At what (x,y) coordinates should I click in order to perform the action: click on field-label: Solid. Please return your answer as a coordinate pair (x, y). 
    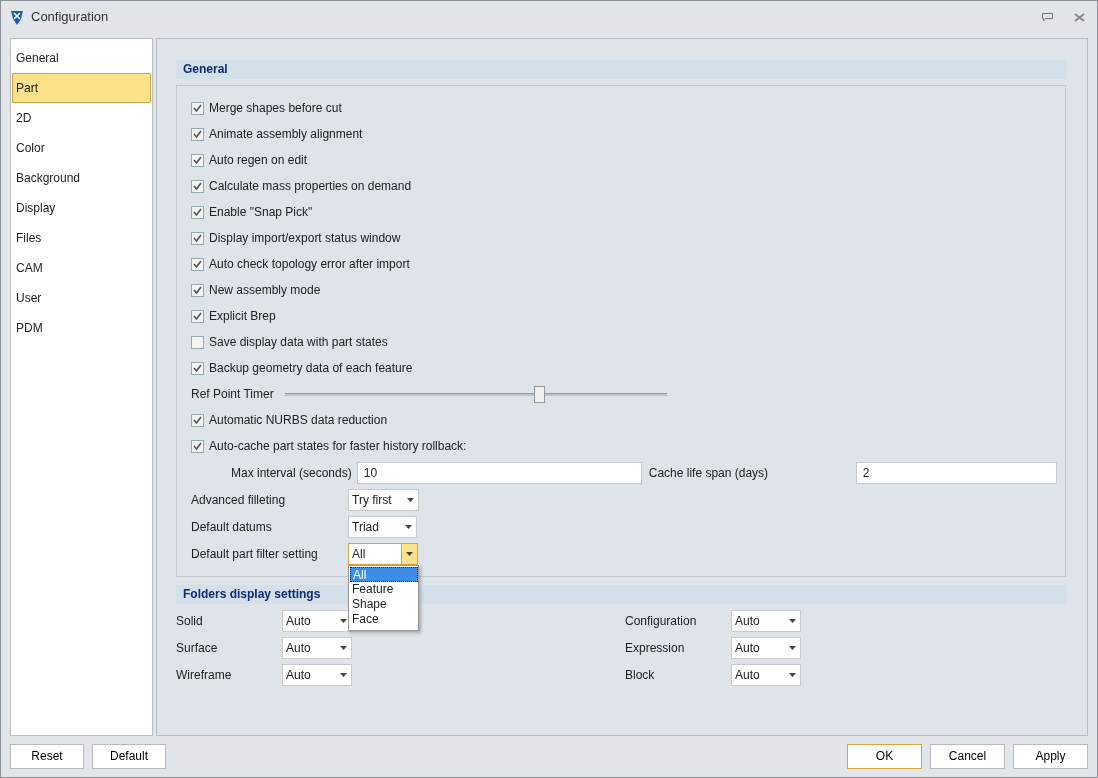
    Looking at the image, I should click on (190, 621).